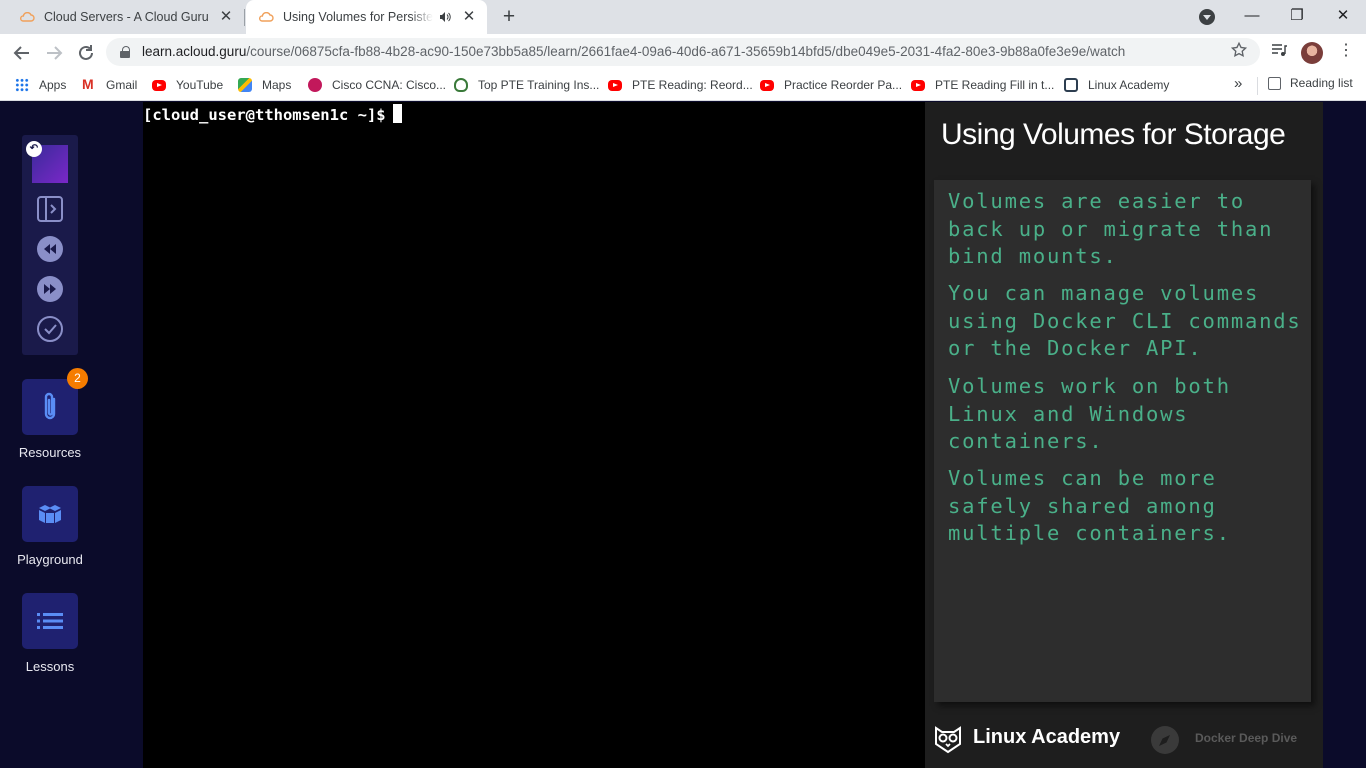  What do you see at coordinates (509, 17) in the screenshot?
I see `new-tab-button: +` at bounding box center [509, 17].